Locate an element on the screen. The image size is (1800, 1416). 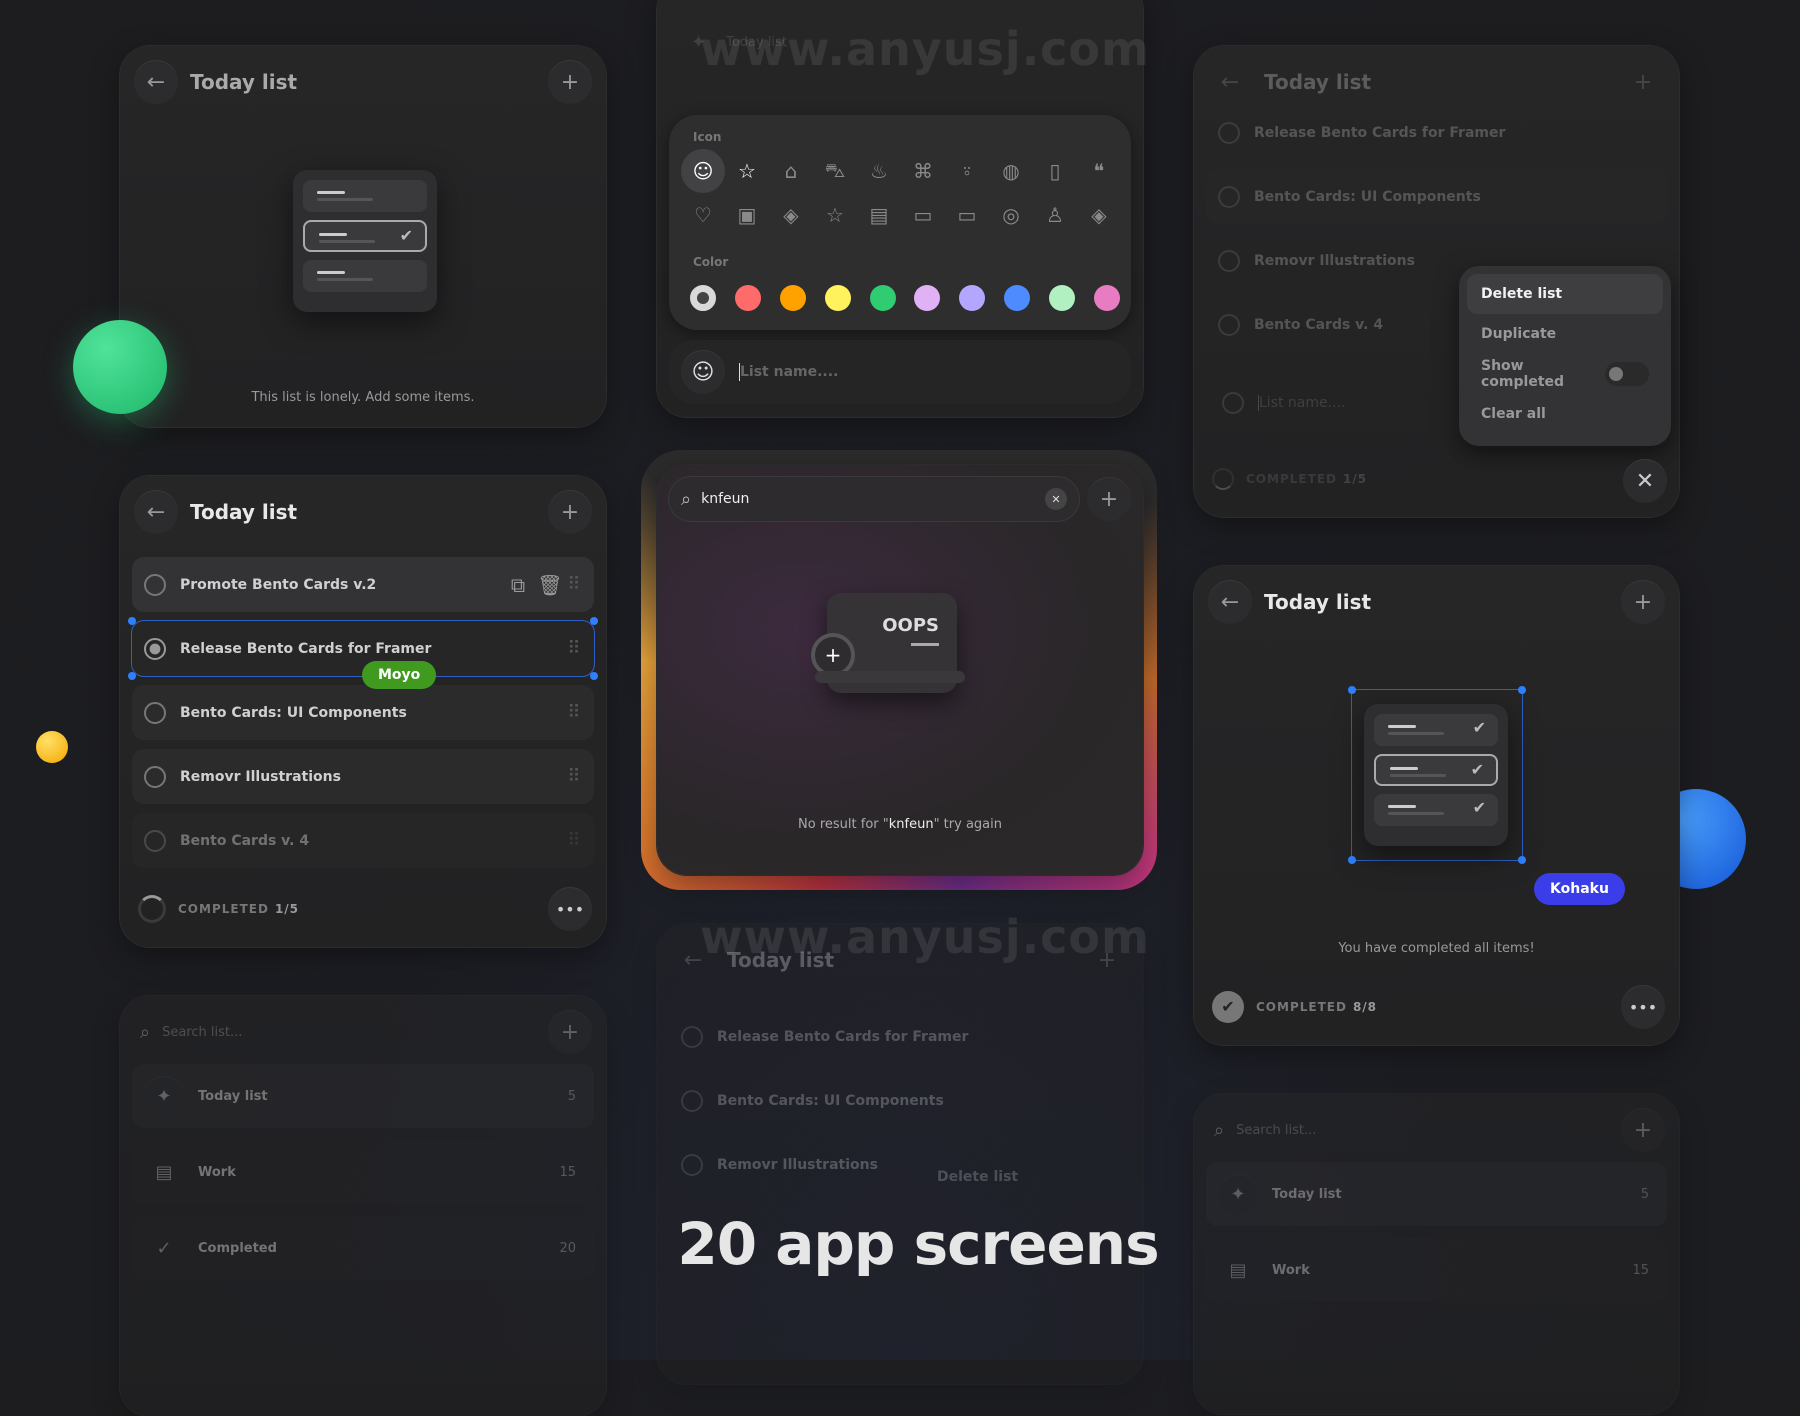
clear-all-item: Clear all is located at coordinates (1565, 414).